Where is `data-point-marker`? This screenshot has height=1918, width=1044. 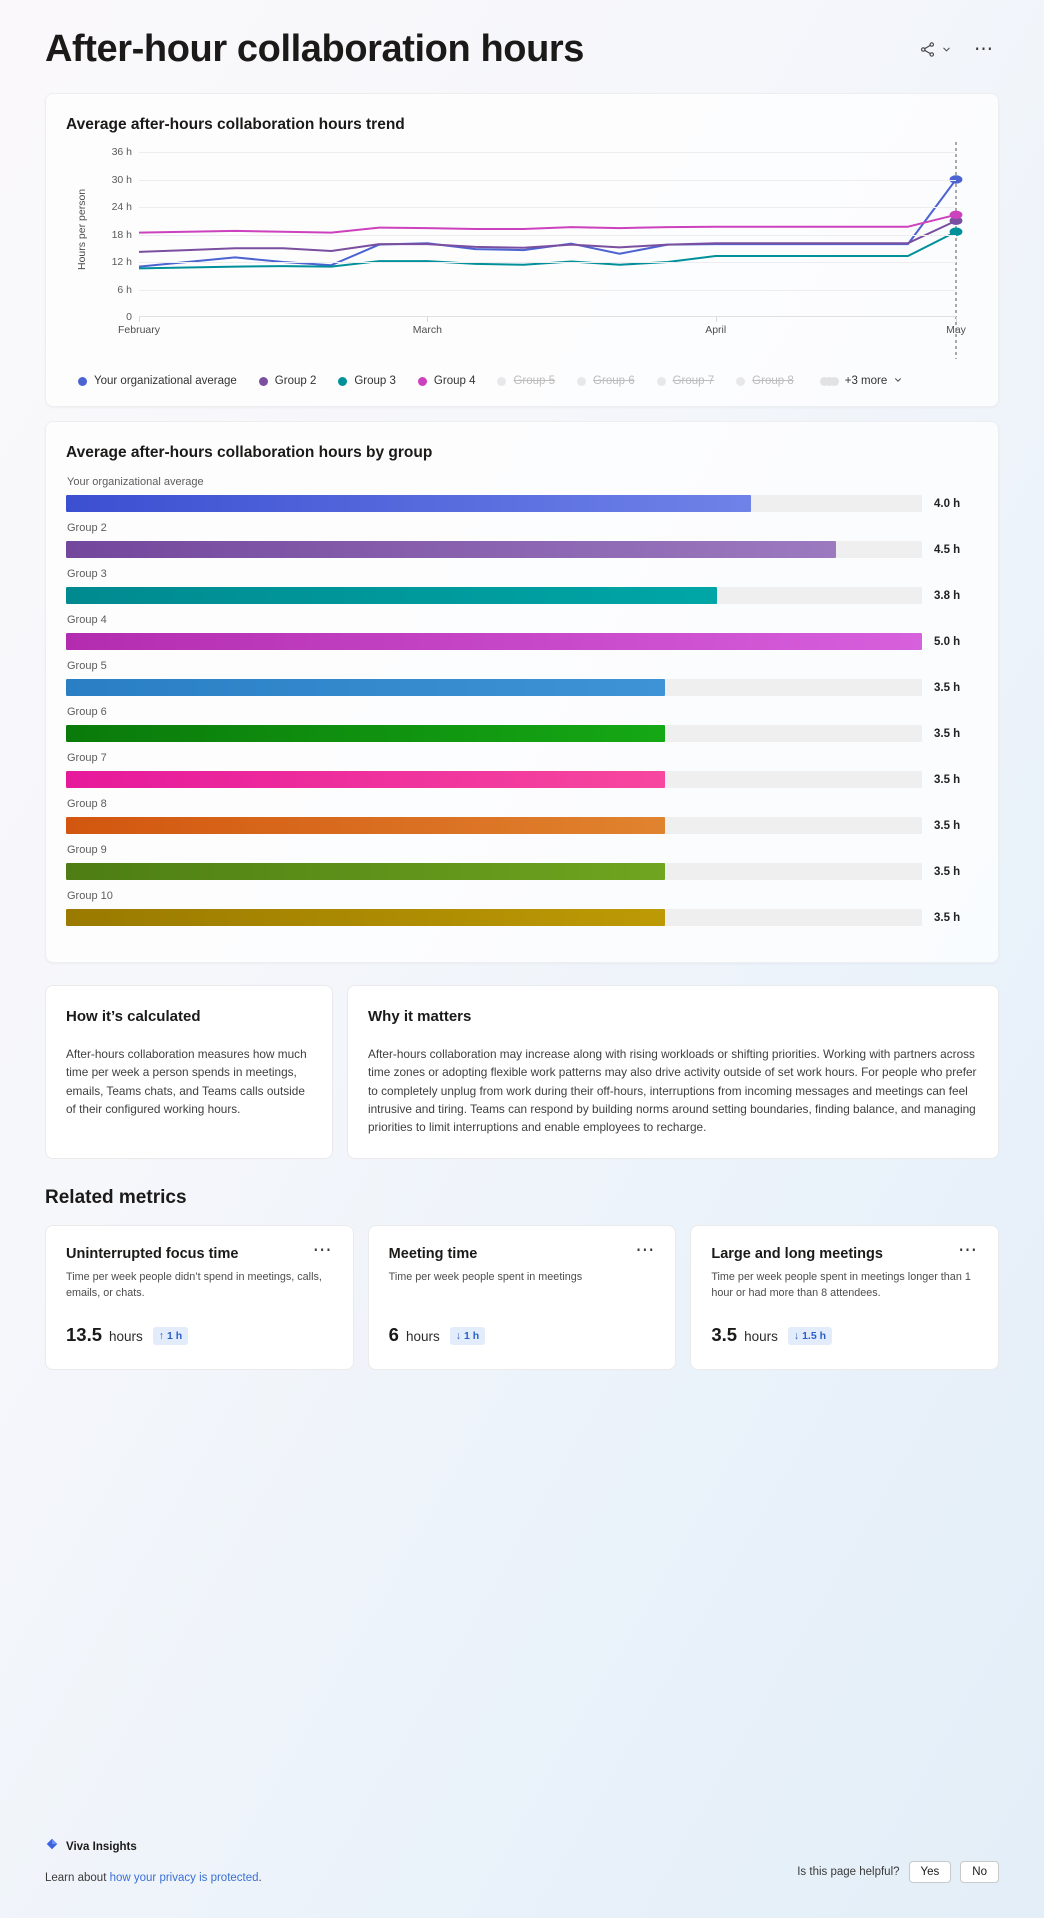
data-point-marker is located at coordinates (956, 214).